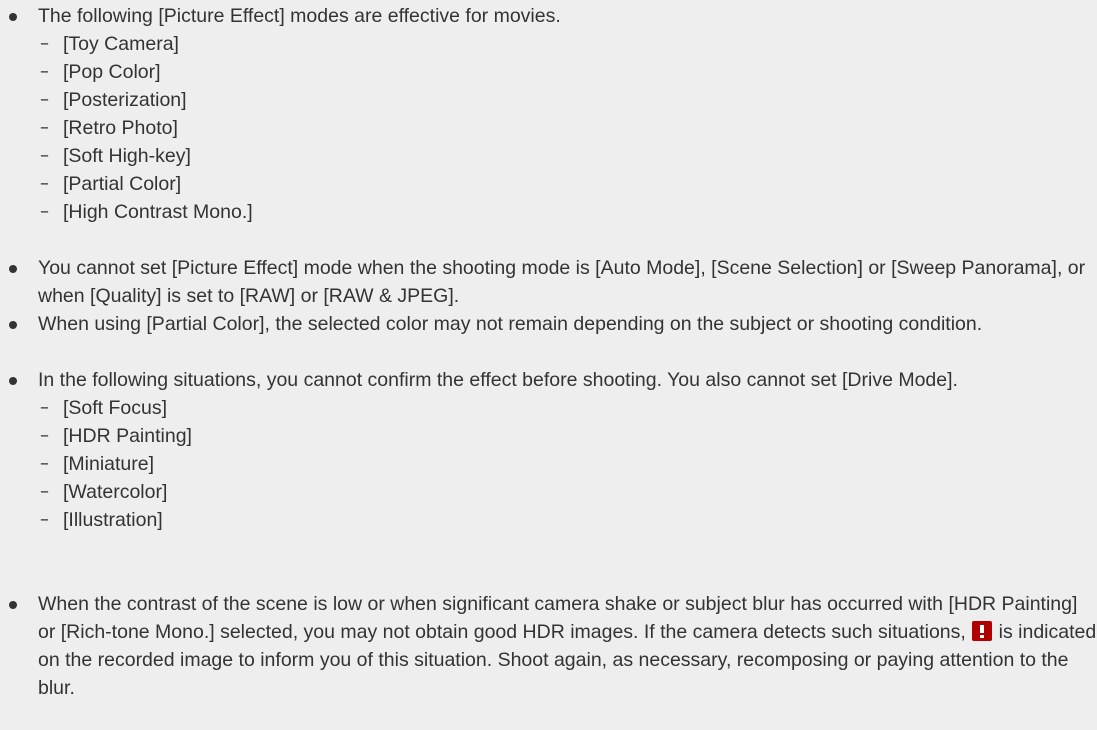  Describe the element at coordinates (158, 212) in the screenshot. I see `sub-item-label: [High Contrast Mono.]` at that location.